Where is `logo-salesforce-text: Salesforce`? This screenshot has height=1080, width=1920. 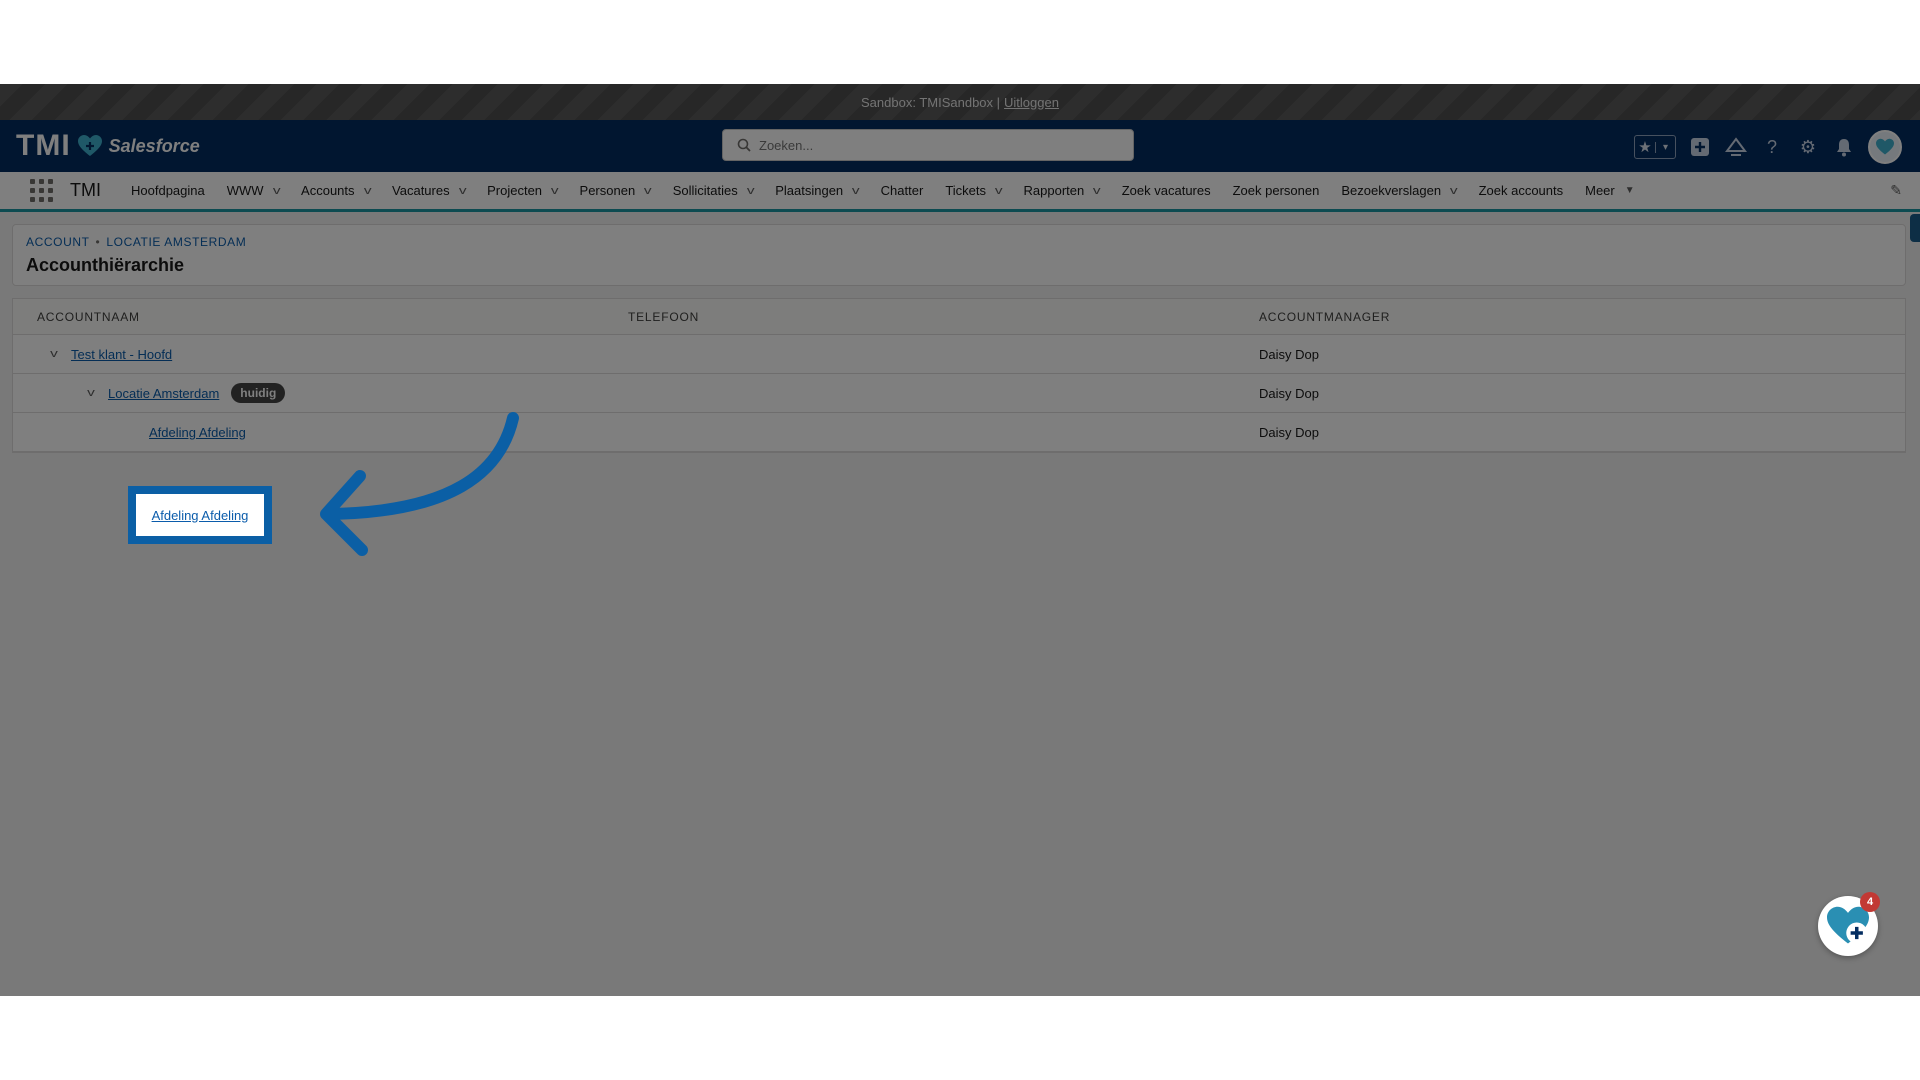
logo-salesforce-text: Salesforce is located at coordinates (154, 145).